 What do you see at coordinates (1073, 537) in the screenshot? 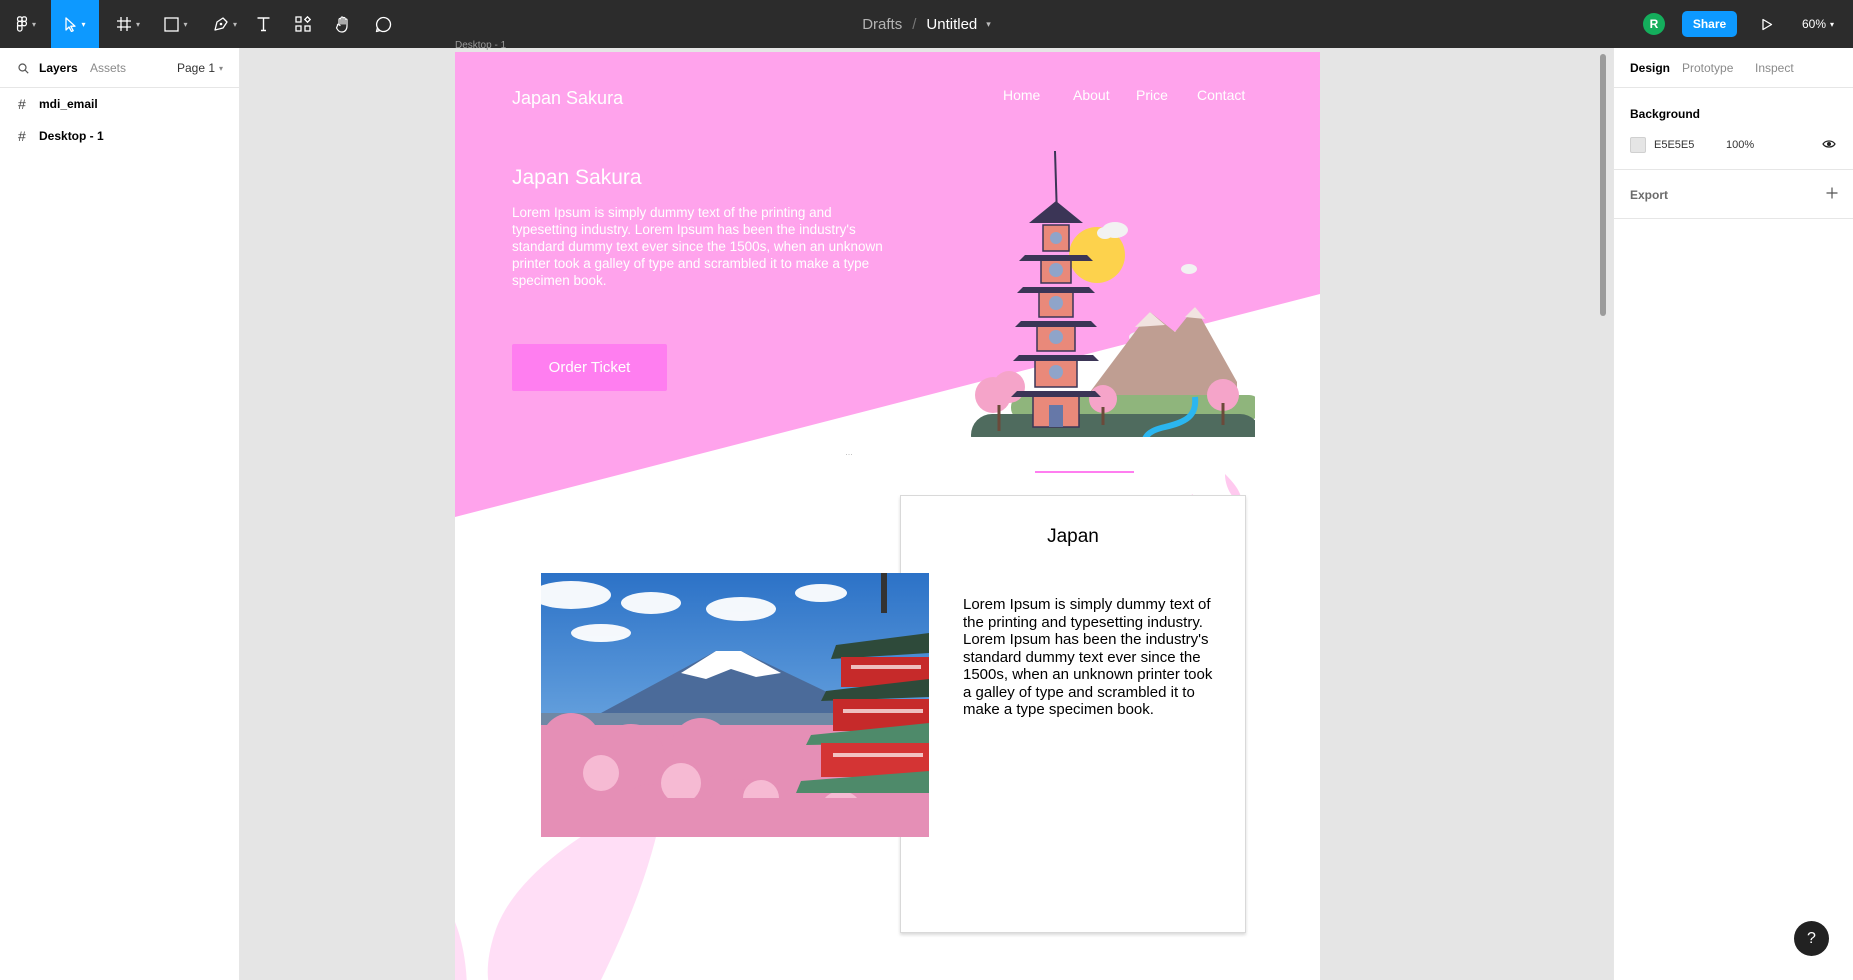
I see `card-title: Japan` at bounding box center [1073, 537].